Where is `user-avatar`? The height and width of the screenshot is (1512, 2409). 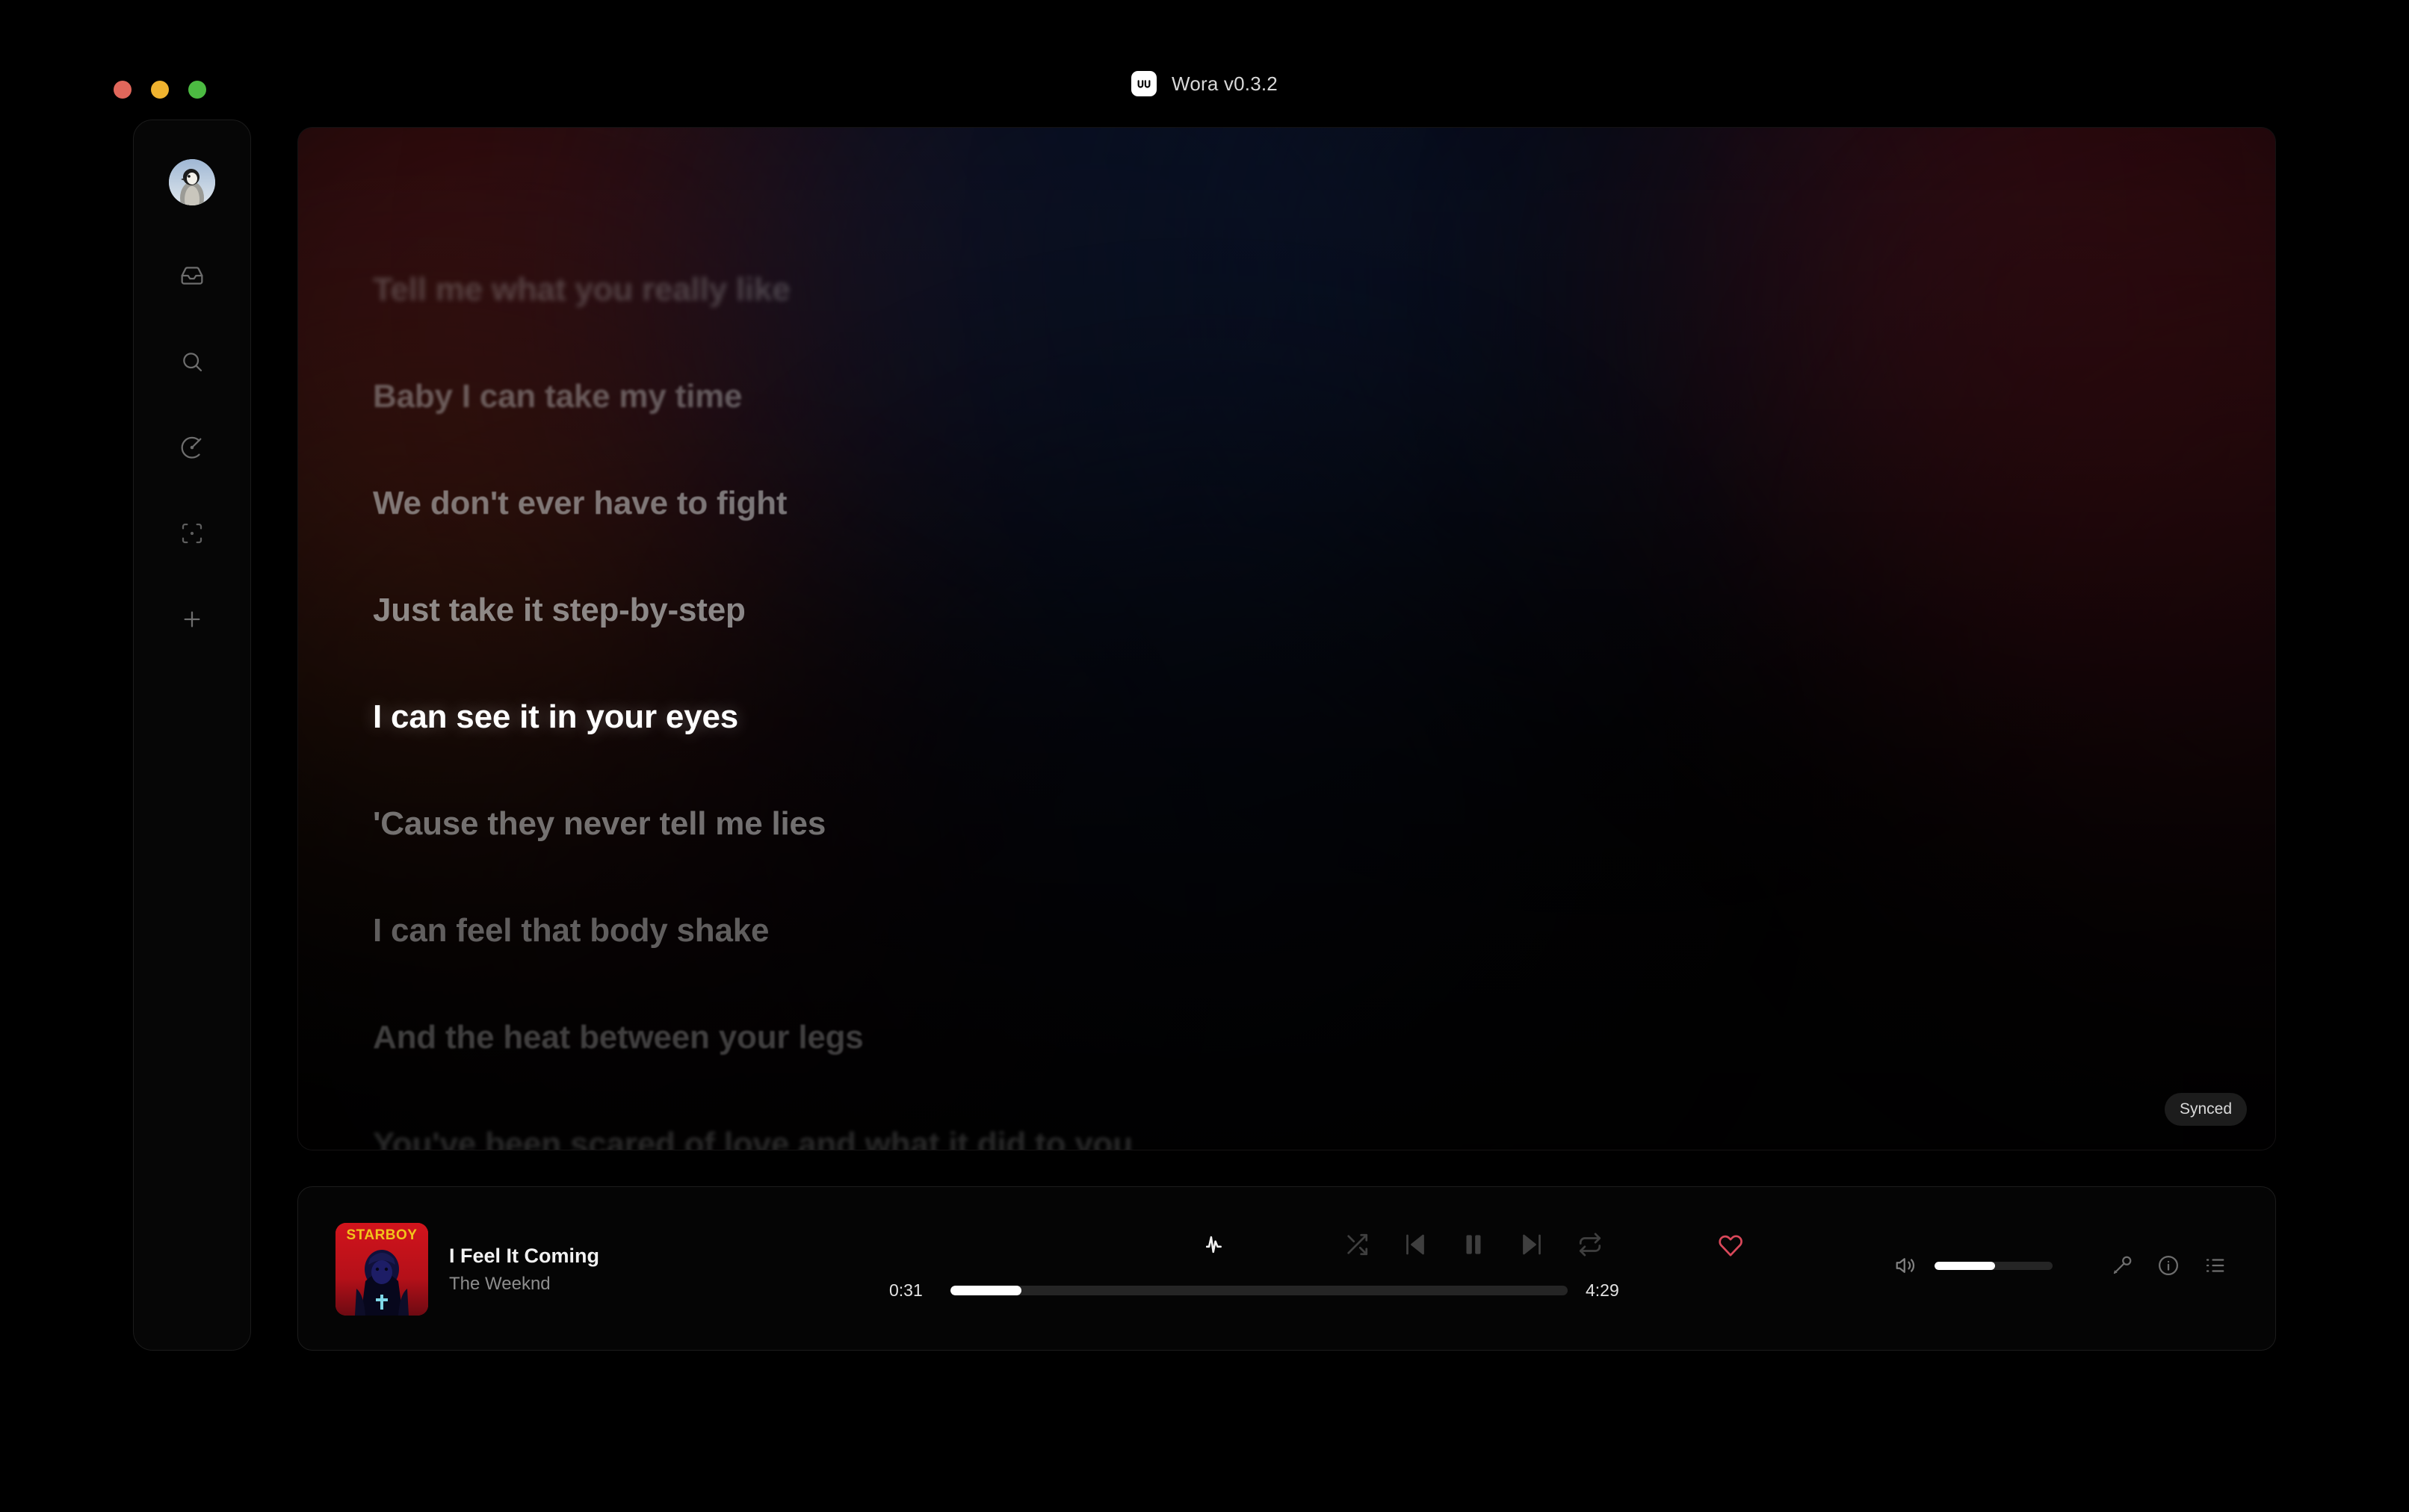
user-avatar is located at coordinates (192, 182).